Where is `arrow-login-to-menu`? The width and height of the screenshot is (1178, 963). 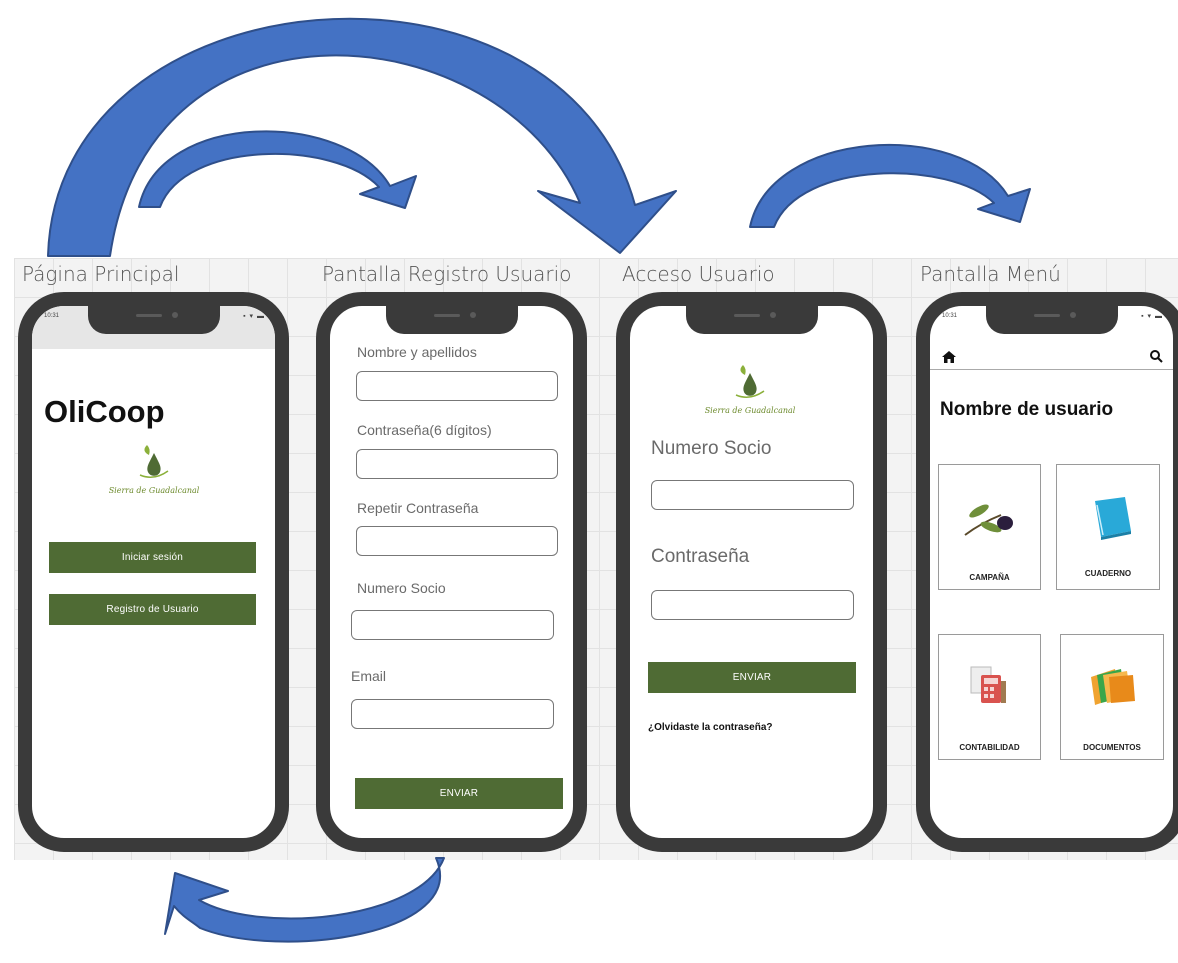 arrow-login-to-menu is located at coordinates (890, 185).